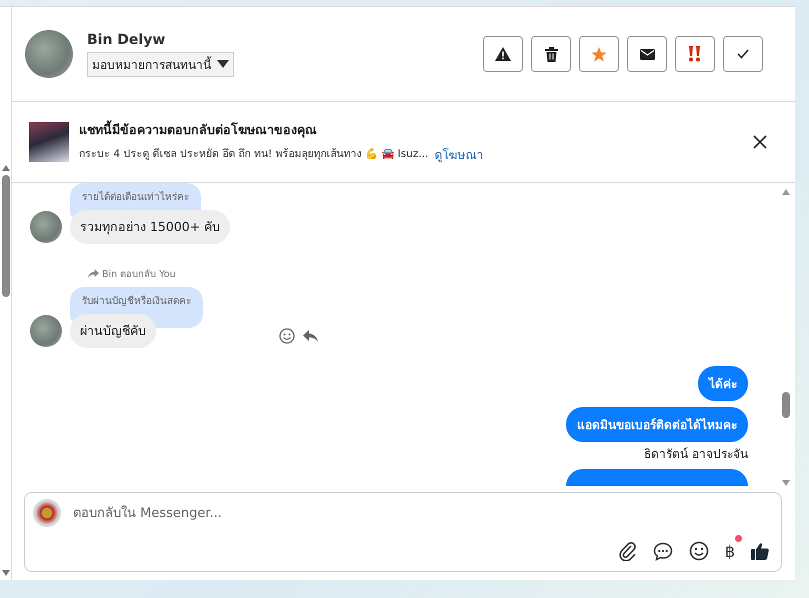  I want to click on chat-bubble-icon, so click(662, 551).